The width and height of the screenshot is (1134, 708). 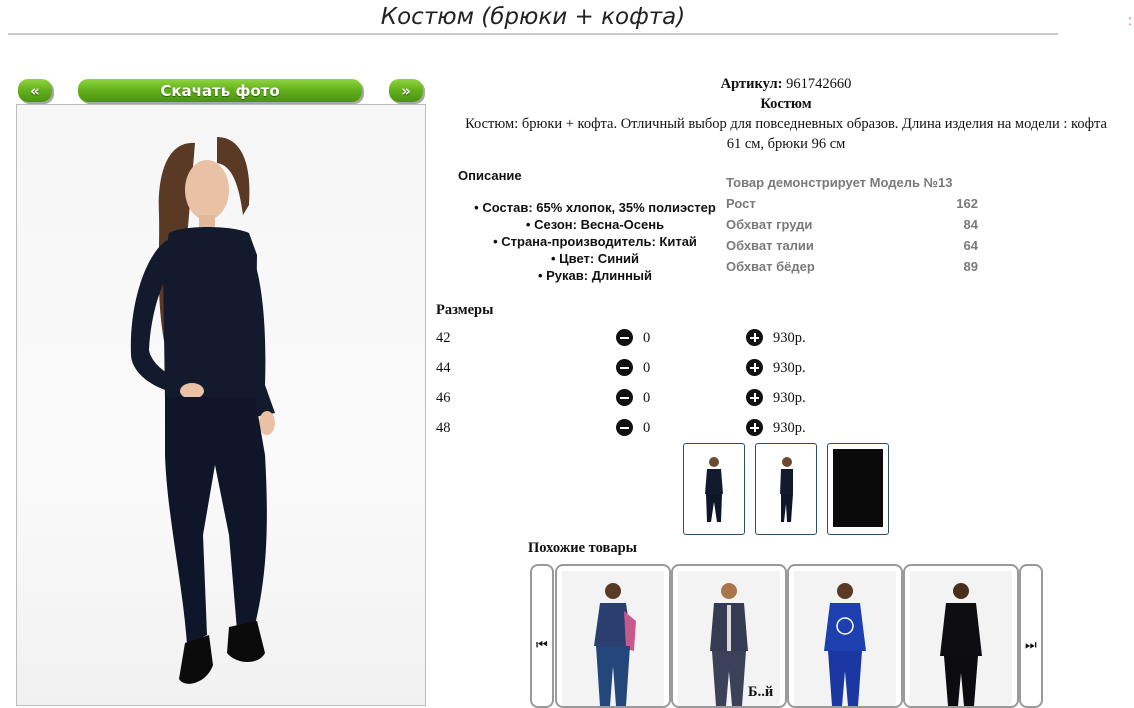 What do you see at coordinates (595, 275) in the screenshot?
I see `attribute-item: Рукав: Длинный` at bounding box center [595, 275].